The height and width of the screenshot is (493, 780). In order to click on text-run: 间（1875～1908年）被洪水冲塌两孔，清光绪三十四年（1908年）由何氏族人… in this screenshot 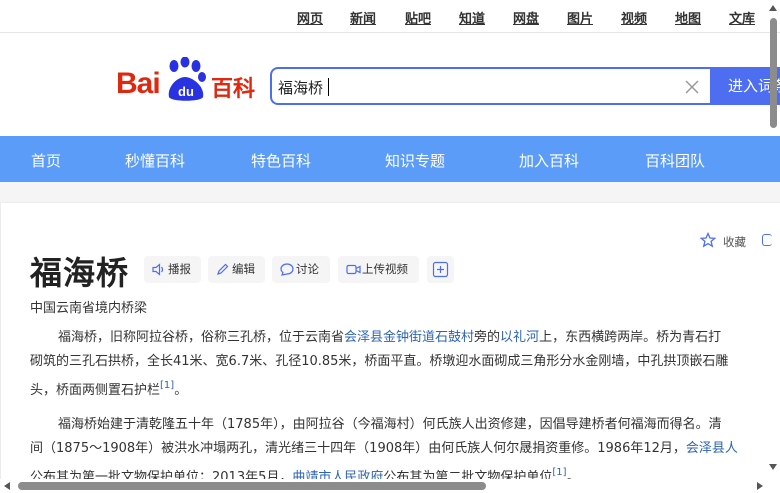, I will do `click(358, 448)`.